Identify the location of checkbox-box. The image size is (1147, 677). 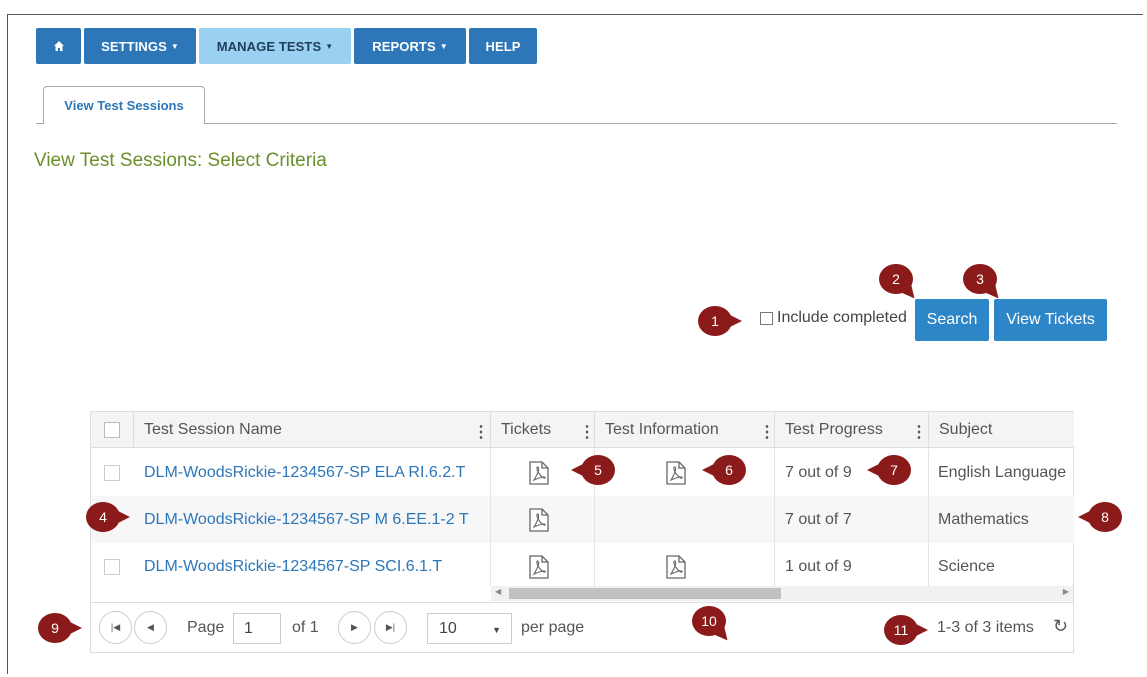
(766, 318).